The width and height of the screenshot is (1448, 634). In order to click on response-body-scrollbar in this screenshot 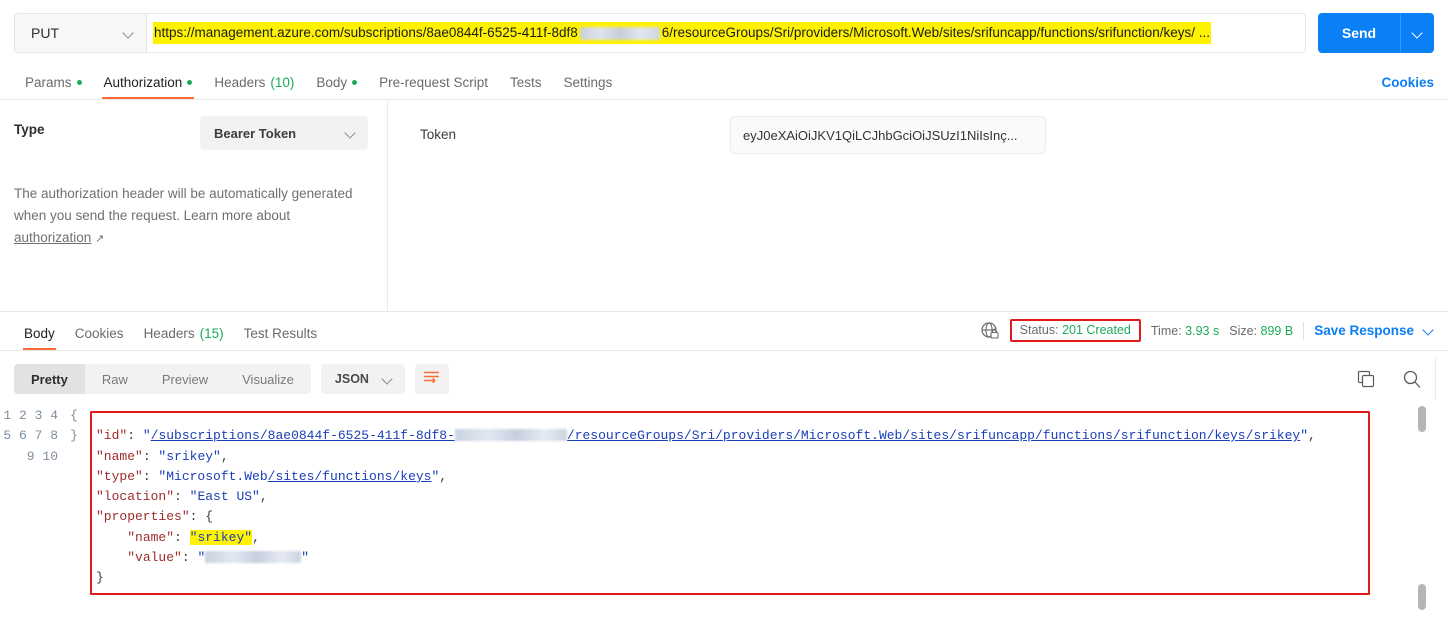, I will do `click(1422, 517)`.